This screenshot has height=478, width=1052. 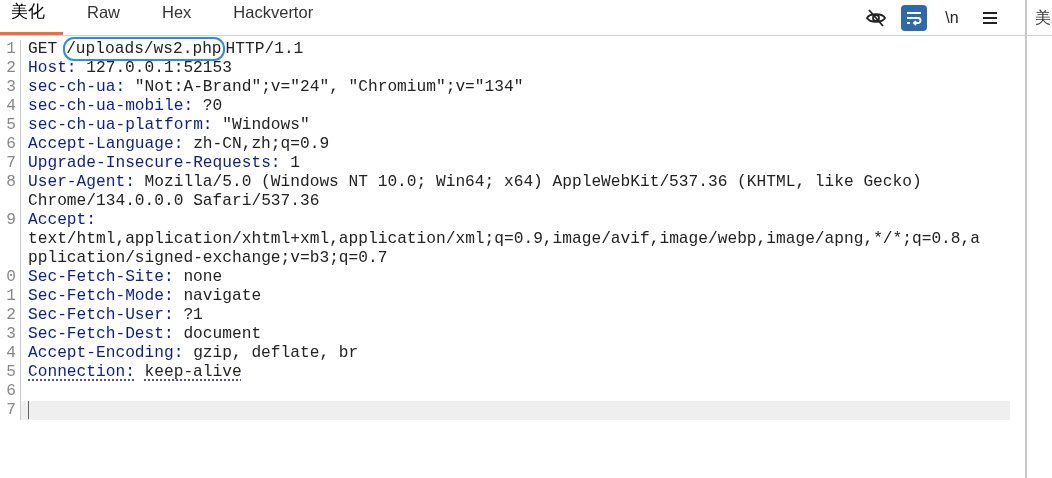 I want to click on line-number: 8, so click(x=10, y=192).